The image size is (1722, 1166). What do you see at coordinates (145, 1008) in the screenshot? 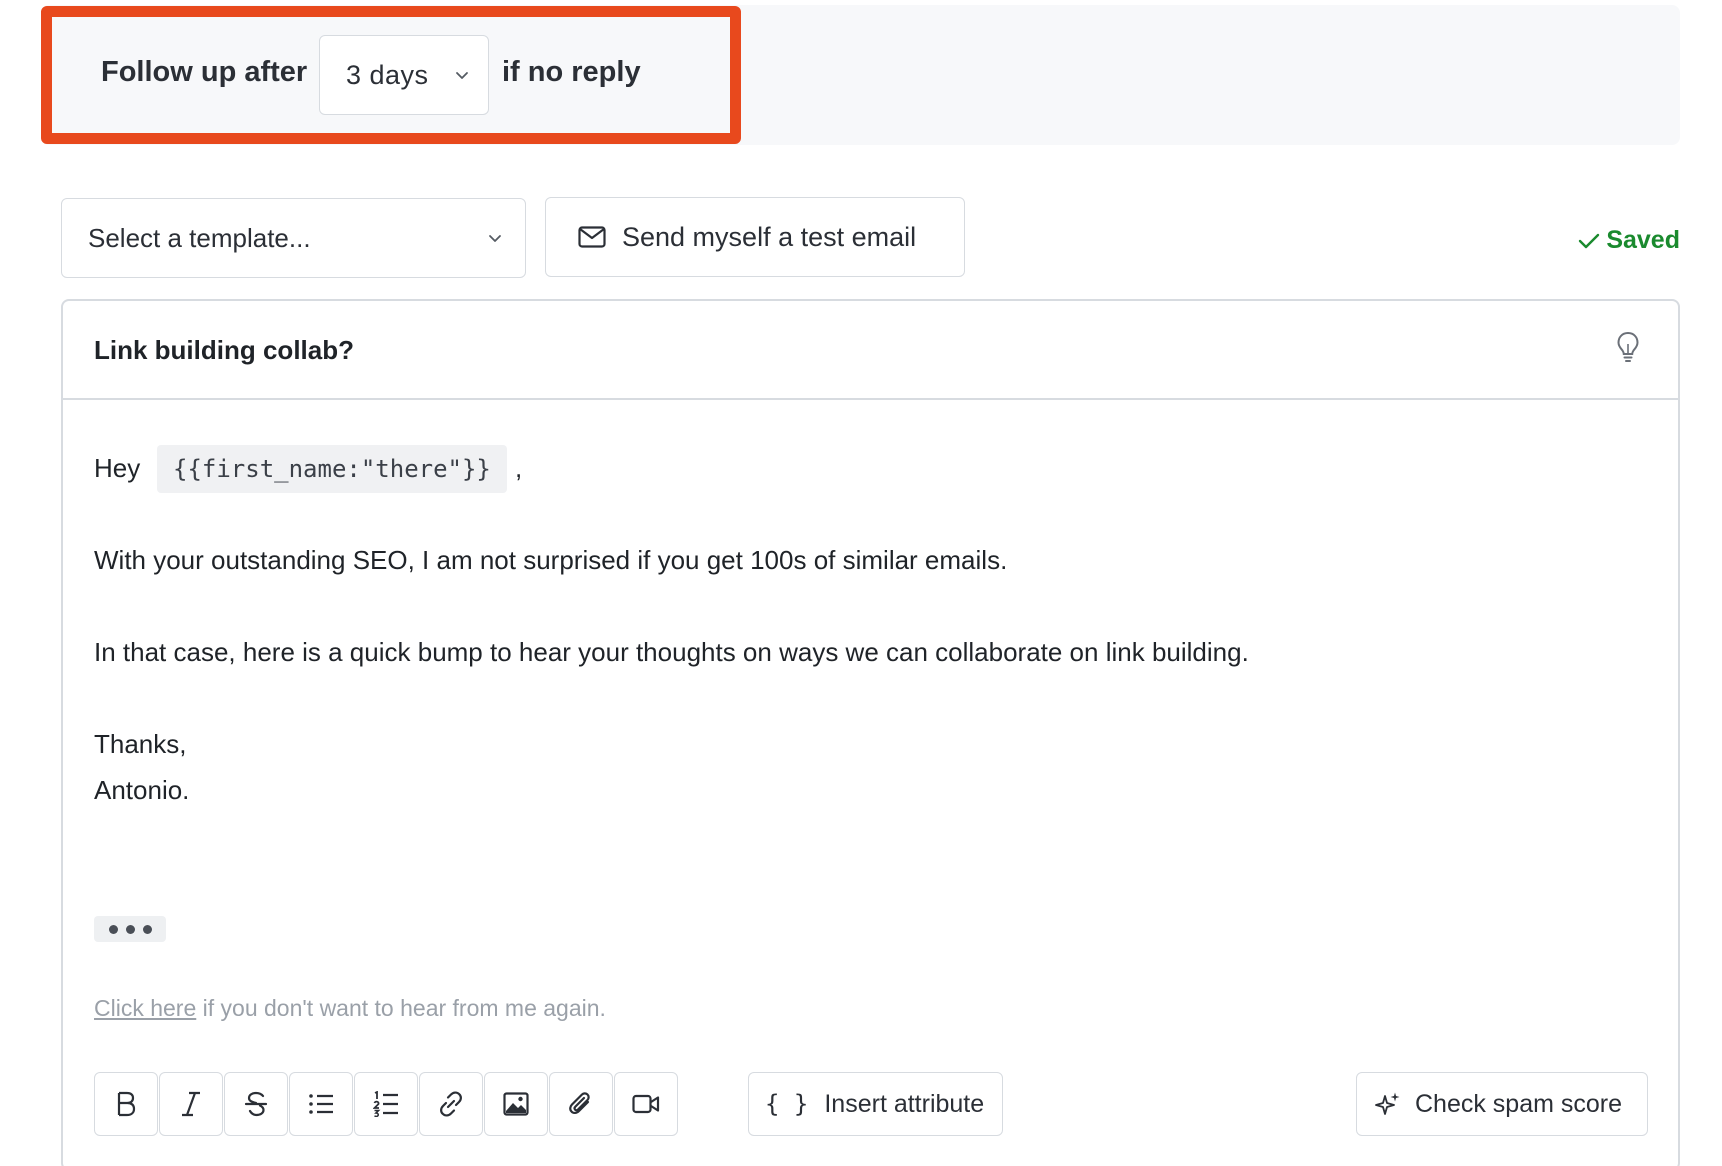
I see `unsubscribe-link: Click here` at bounding box center [145, 1008].